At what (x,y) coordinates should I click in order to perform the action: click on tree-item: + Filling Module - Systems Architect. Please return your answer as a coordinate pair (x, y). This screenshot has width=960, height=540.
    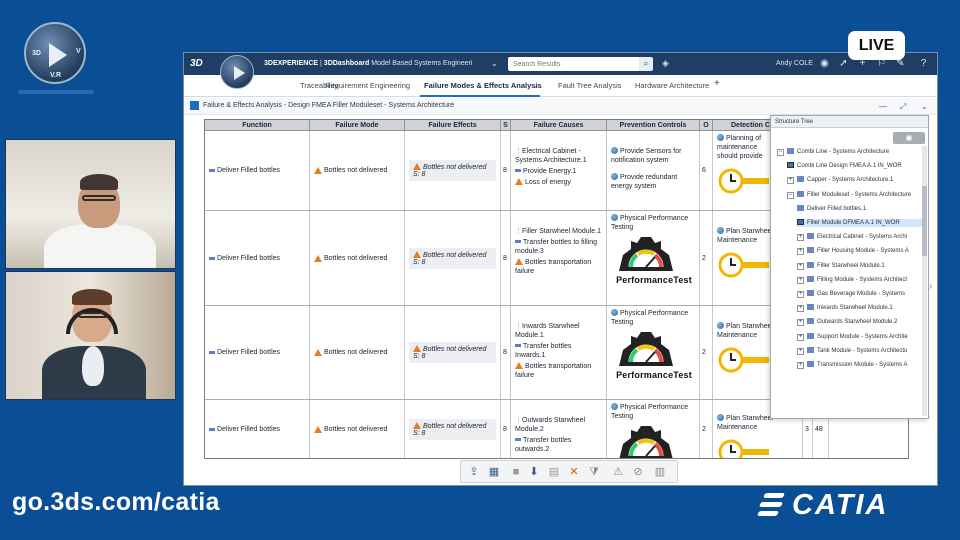
    Looking at the image, I should click on (862, 279).